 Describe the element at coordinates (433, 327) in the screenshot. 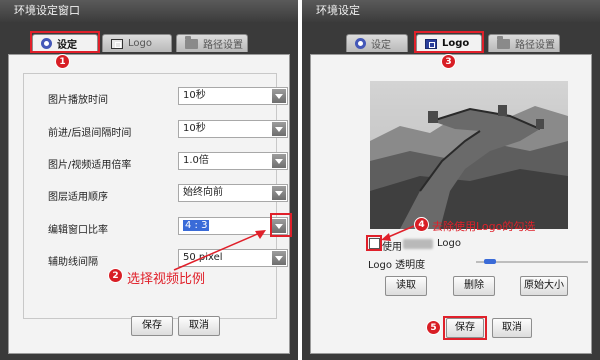

I see `step-badge-5: 5` at that location.